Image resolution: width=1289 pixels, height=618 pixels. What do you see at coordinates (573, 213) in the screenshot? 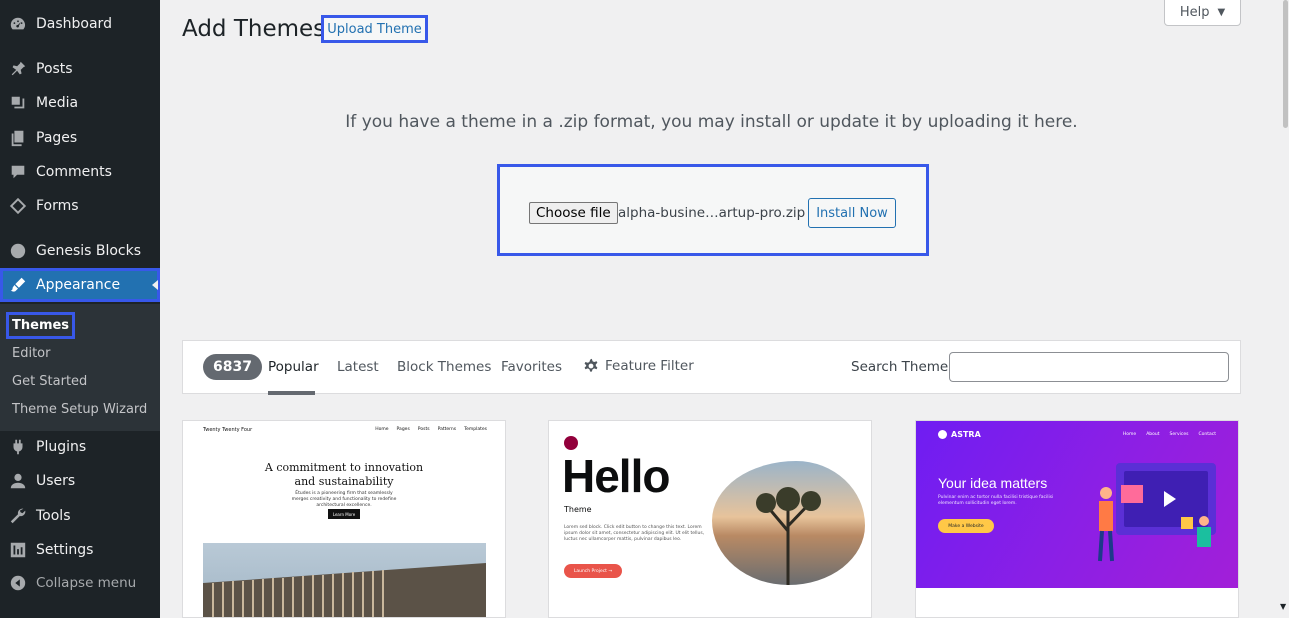
I see `choose-file-button: Choose file` at bounding box center [573, 213].